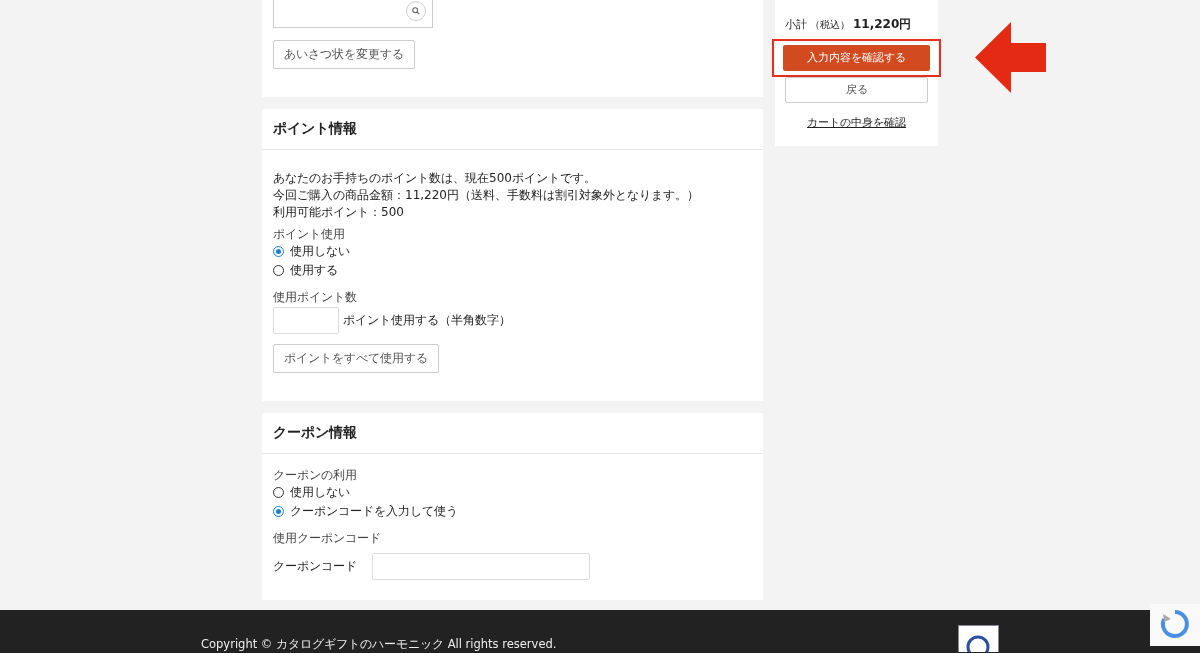 The image size is (1200, 653). I want to click on subtotal-label: 小計, so click(796, 25).